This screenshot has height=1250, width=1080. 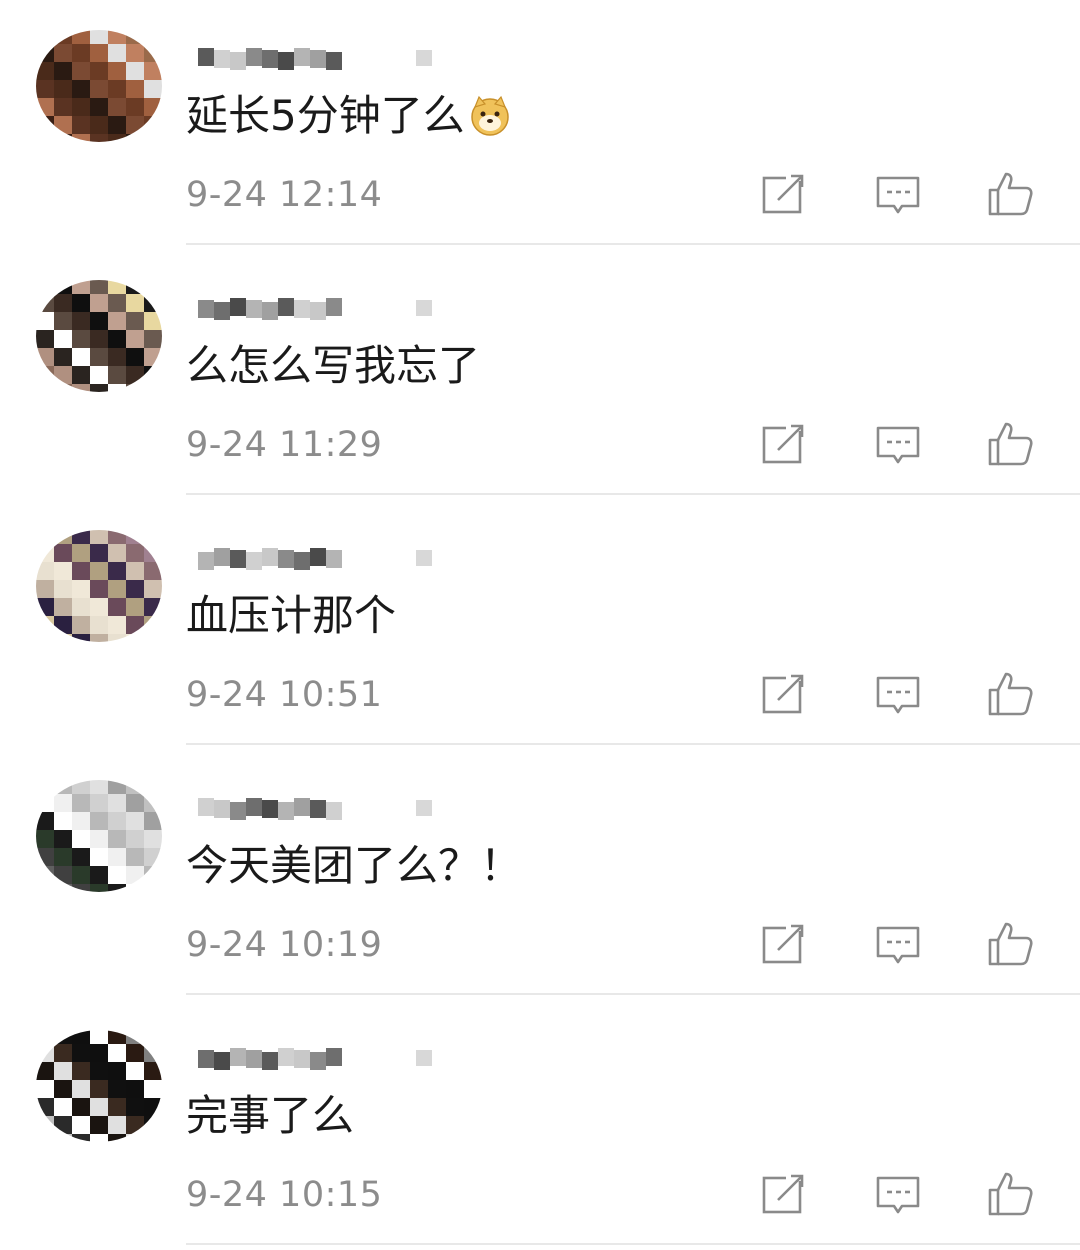 What do you see at coordinates (284, 945) in the screenshot?
I see `comment-timestamp: 9-24 10:19` at bounding box center [284, 945].